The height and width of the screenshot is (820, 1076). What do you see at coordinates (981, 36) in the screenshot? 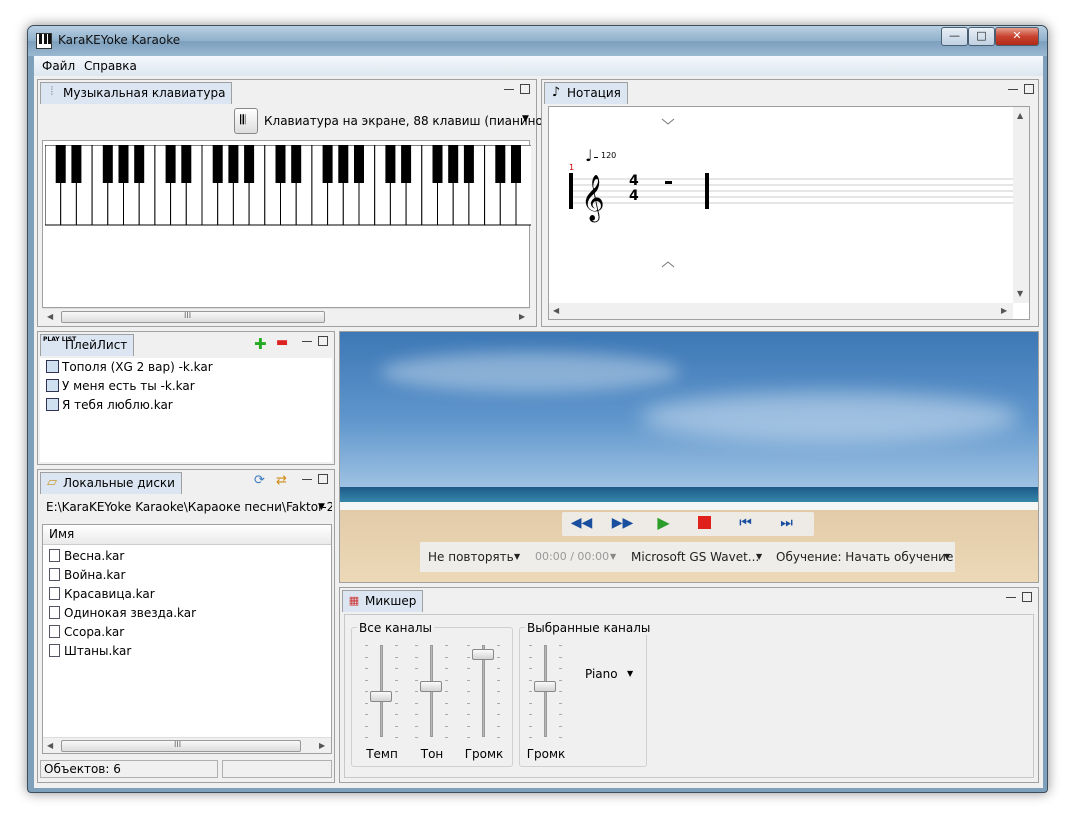
I see `maximize-button: □` at bounding box center [981, 36].